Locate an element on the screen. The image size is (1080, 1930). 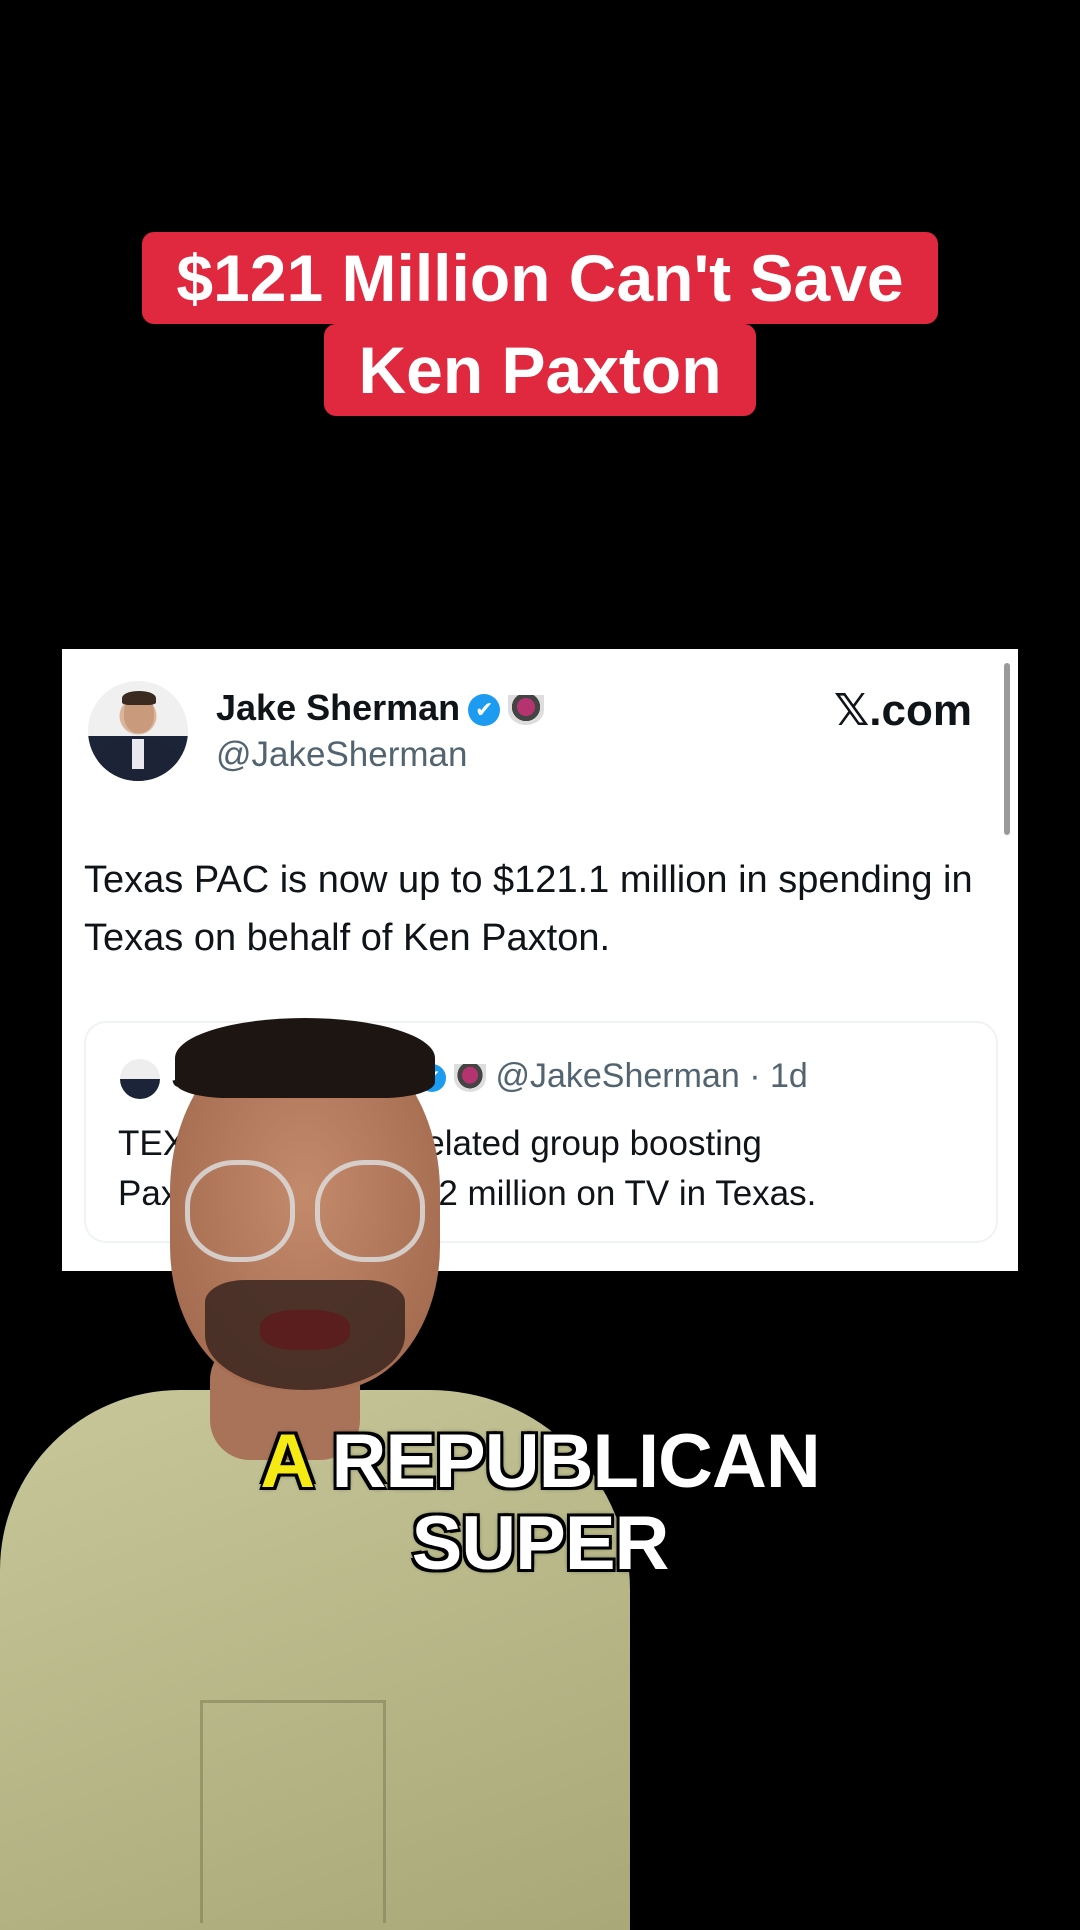
shirt-pocket is located at coordinates (293, 1811).